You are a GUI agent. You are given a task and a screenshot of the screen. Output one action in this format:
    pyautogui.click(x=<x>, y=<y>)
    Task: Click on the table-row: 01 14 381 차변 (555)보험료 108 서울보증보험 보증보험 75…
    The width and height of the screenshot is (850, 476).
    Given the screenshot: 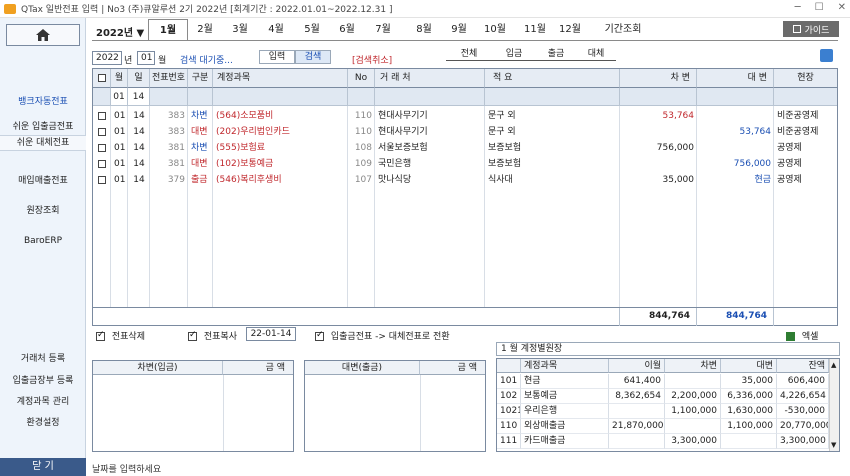 What is the action you would take?
    pyautogui.click(x=465, y=148)
    